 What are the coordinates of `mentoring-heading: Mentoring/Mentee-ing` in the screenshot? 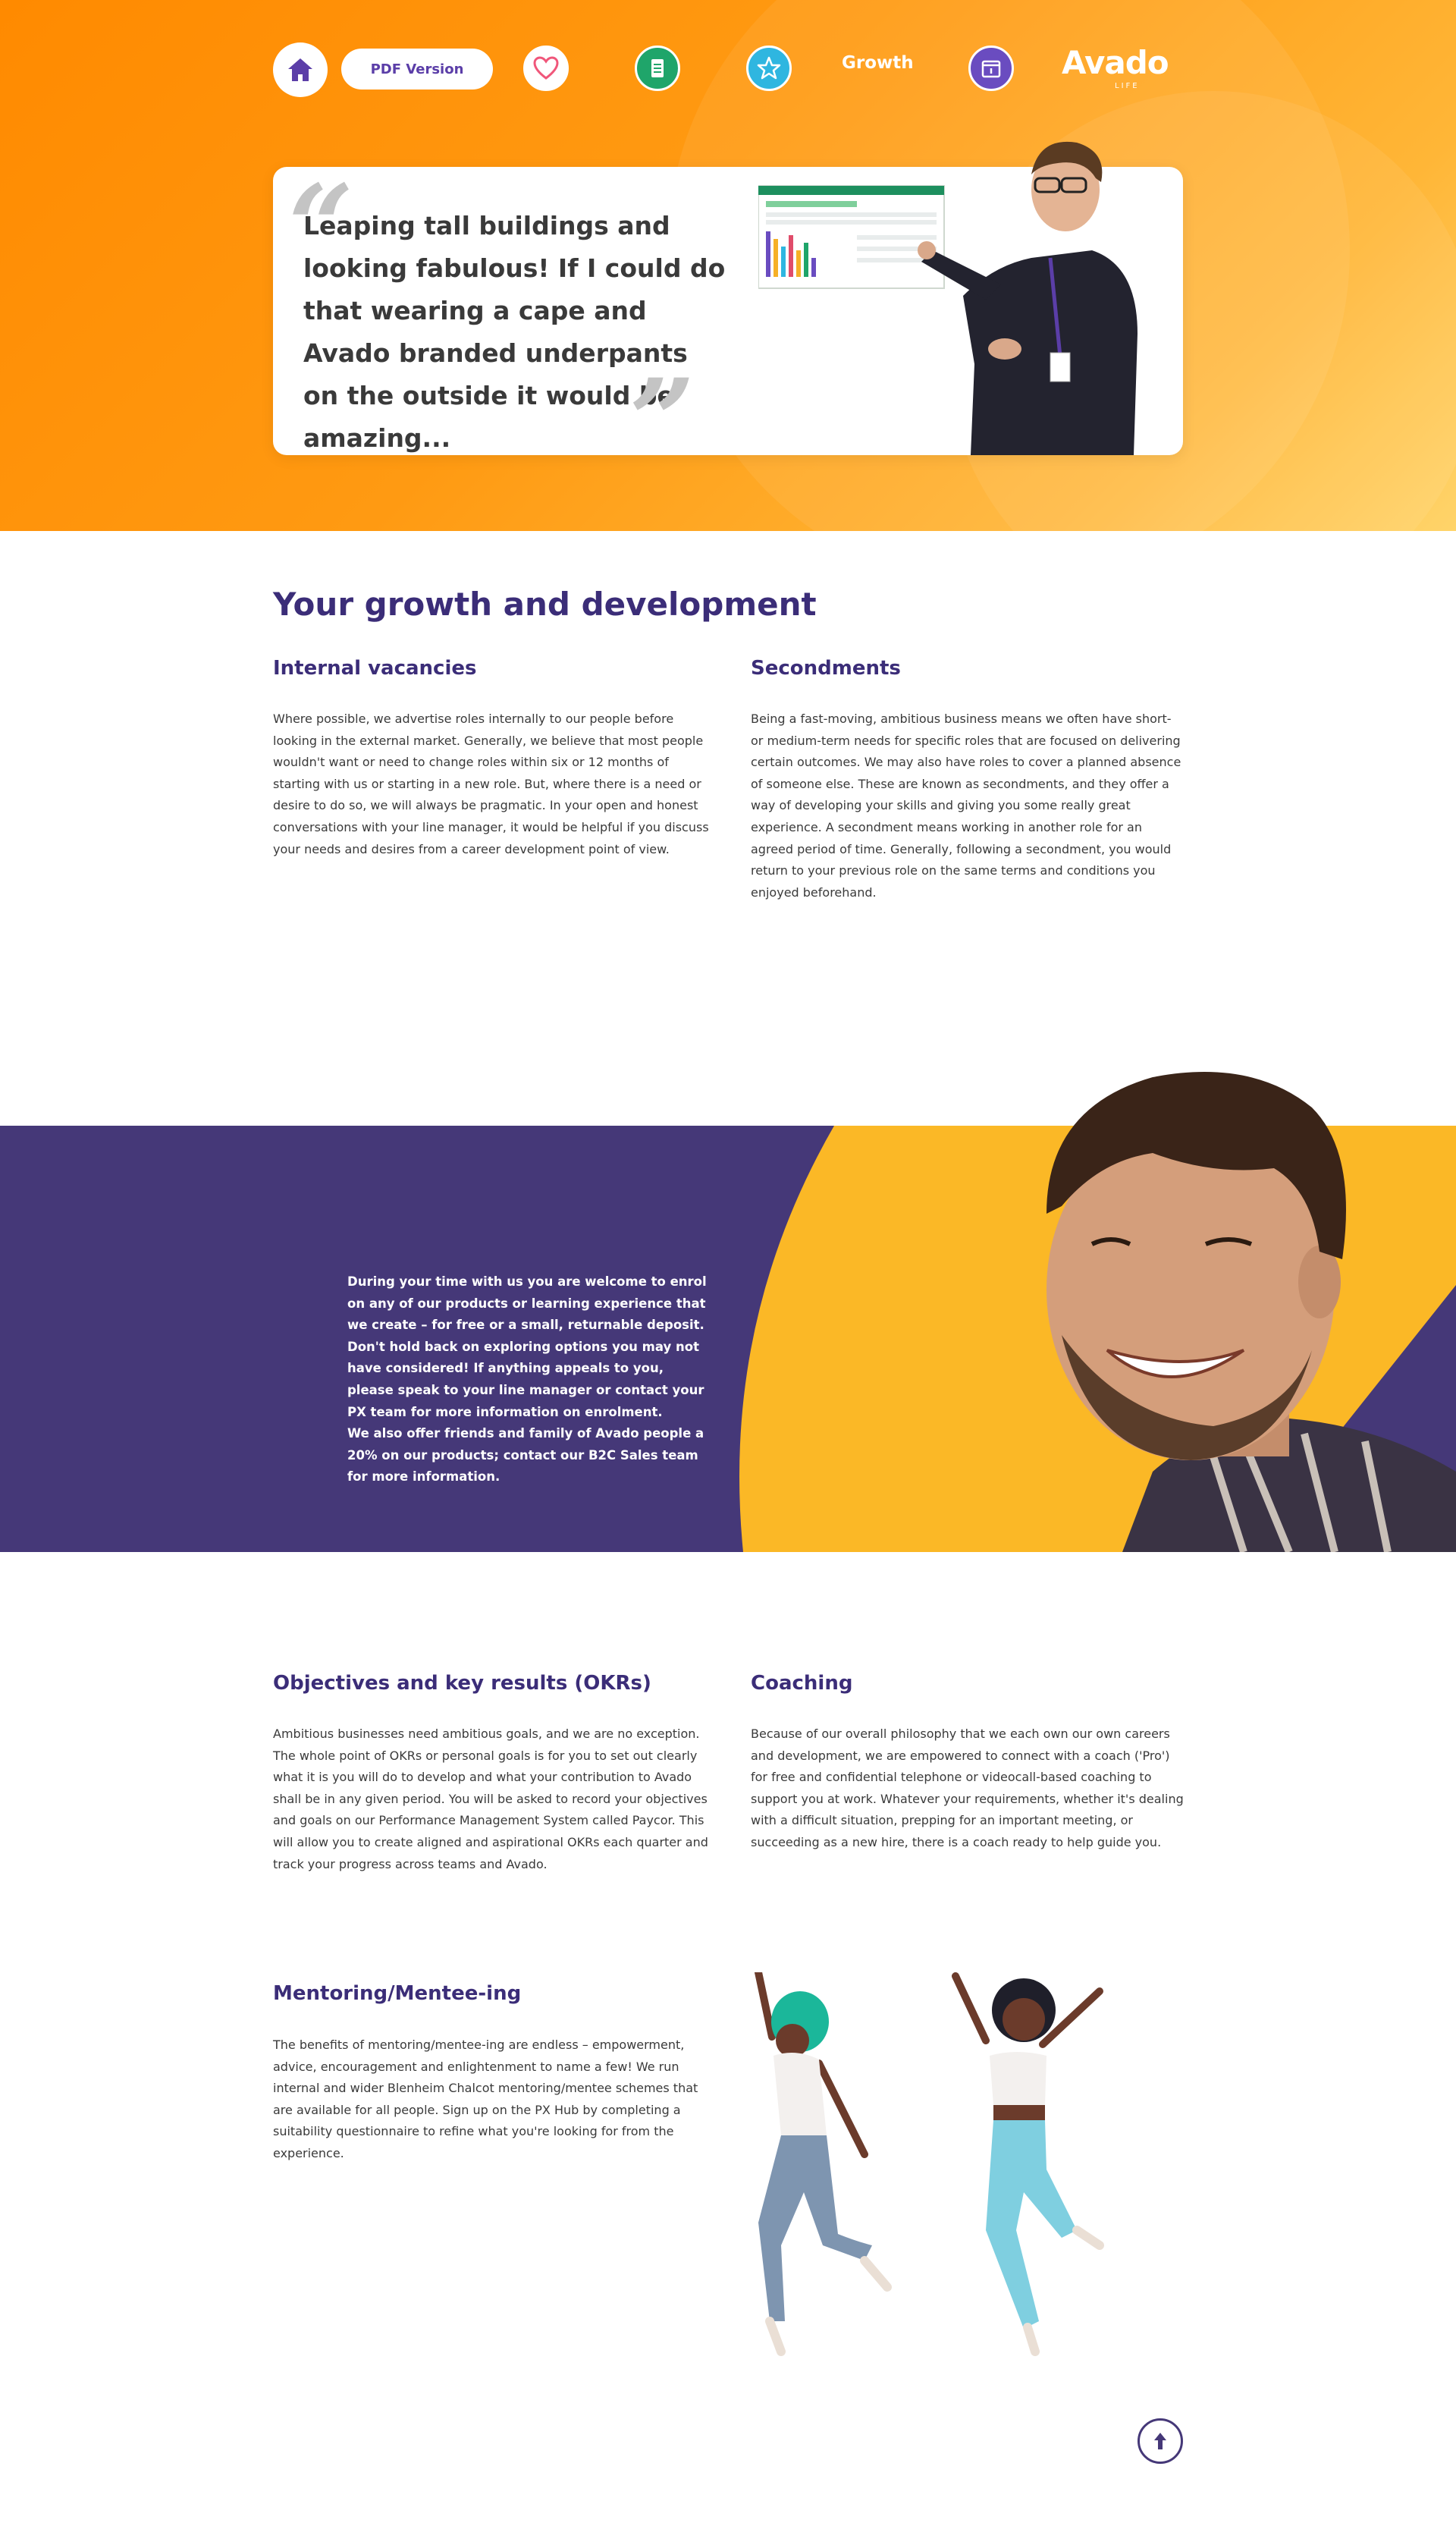 It's located at (397, 1993).